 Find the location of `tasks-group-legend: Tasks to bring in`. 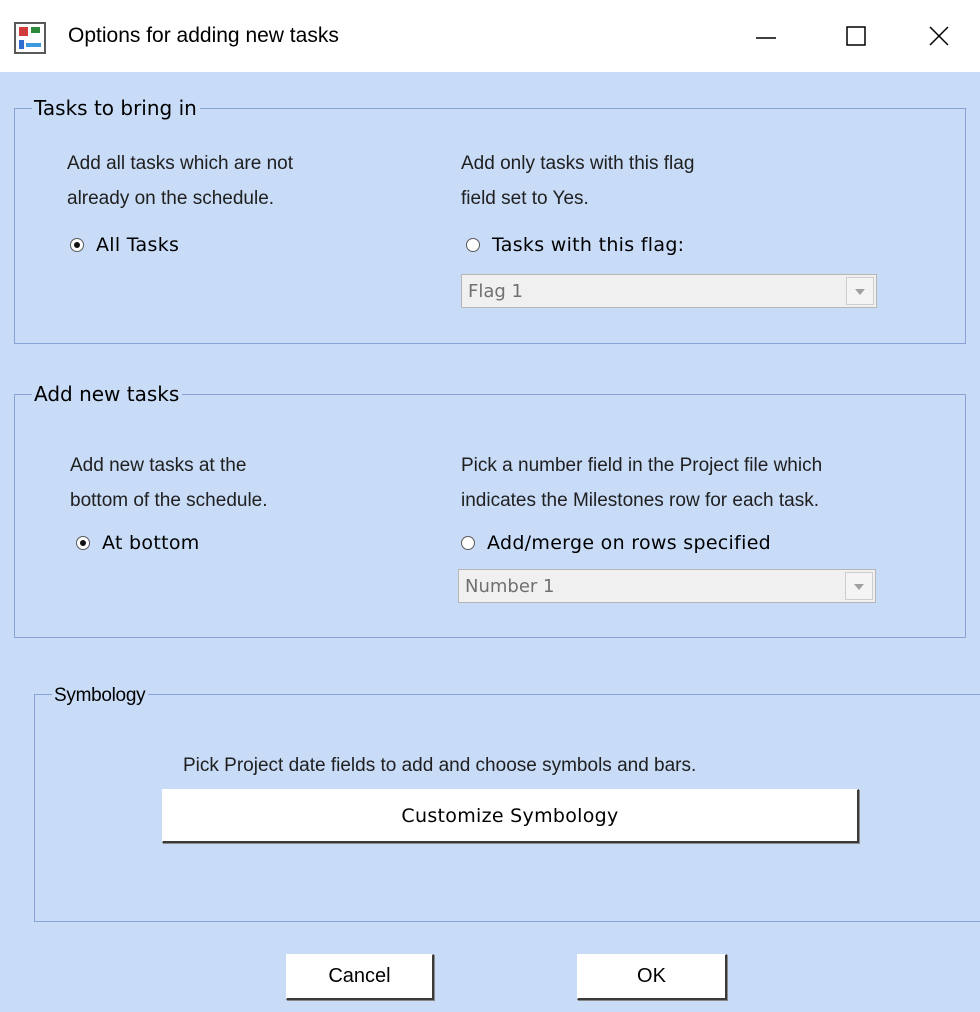

tasks-group-legend: Tasks to bring in is located at coordinates (116, 108).